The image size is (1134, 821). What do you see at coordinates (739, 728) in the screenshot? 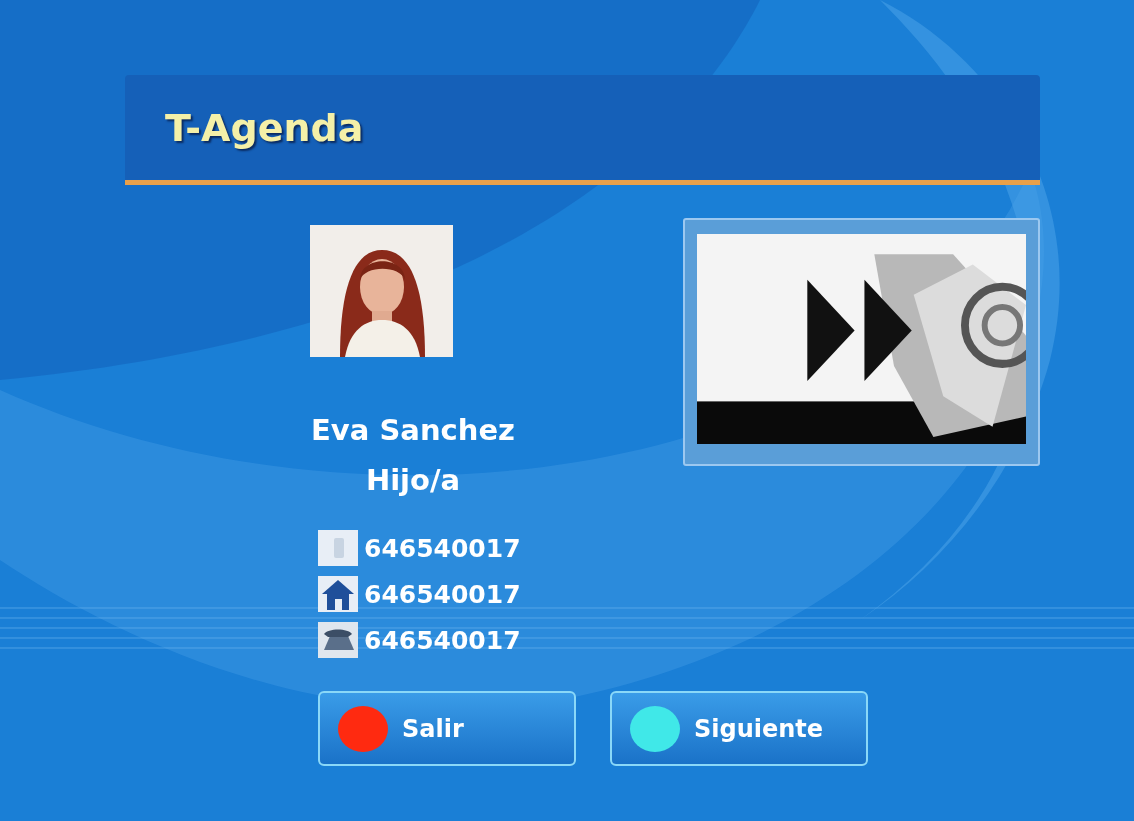
I see `action-button: Siguiente` at bounding box center [739, 728].